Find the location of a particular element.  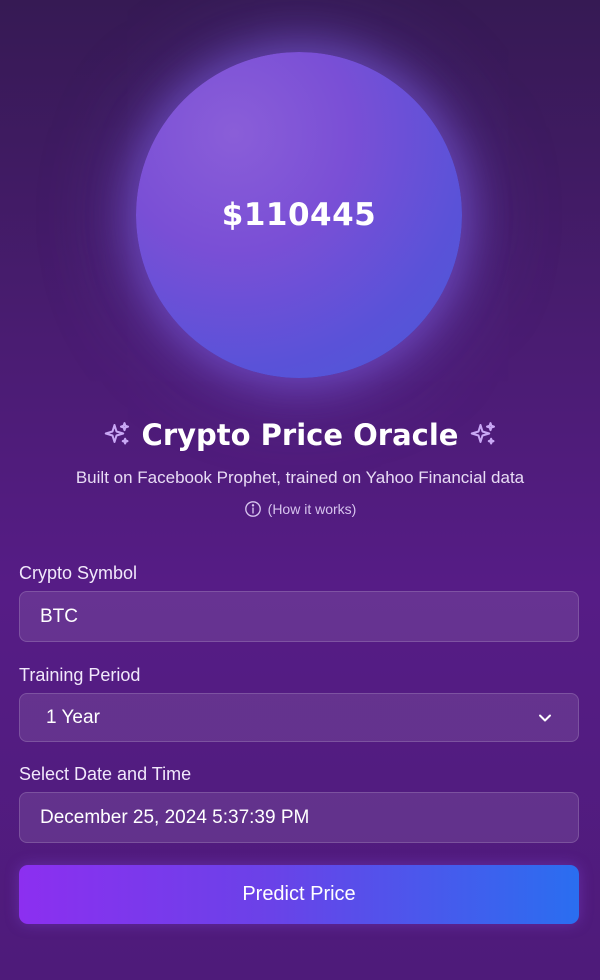

info-icon is located at coordinates (252, 509).